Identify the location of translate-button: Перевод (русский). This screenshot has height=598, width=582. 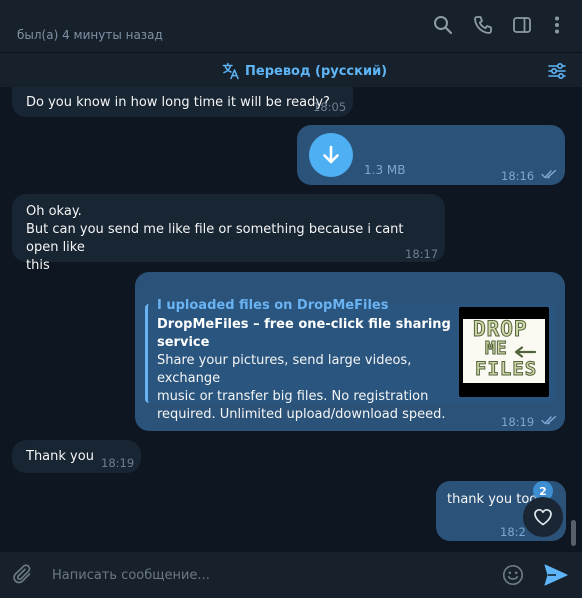
(304, 71).